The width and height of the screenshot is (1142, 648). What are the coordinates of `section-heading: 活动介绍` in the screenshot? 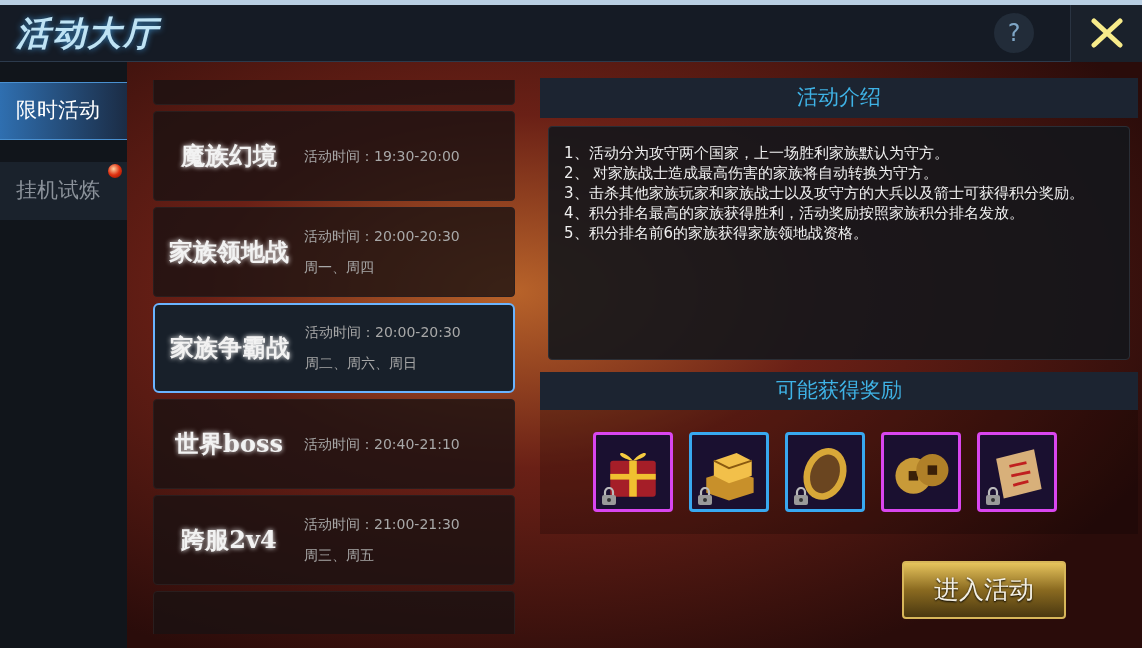 It's located at (839, 98).